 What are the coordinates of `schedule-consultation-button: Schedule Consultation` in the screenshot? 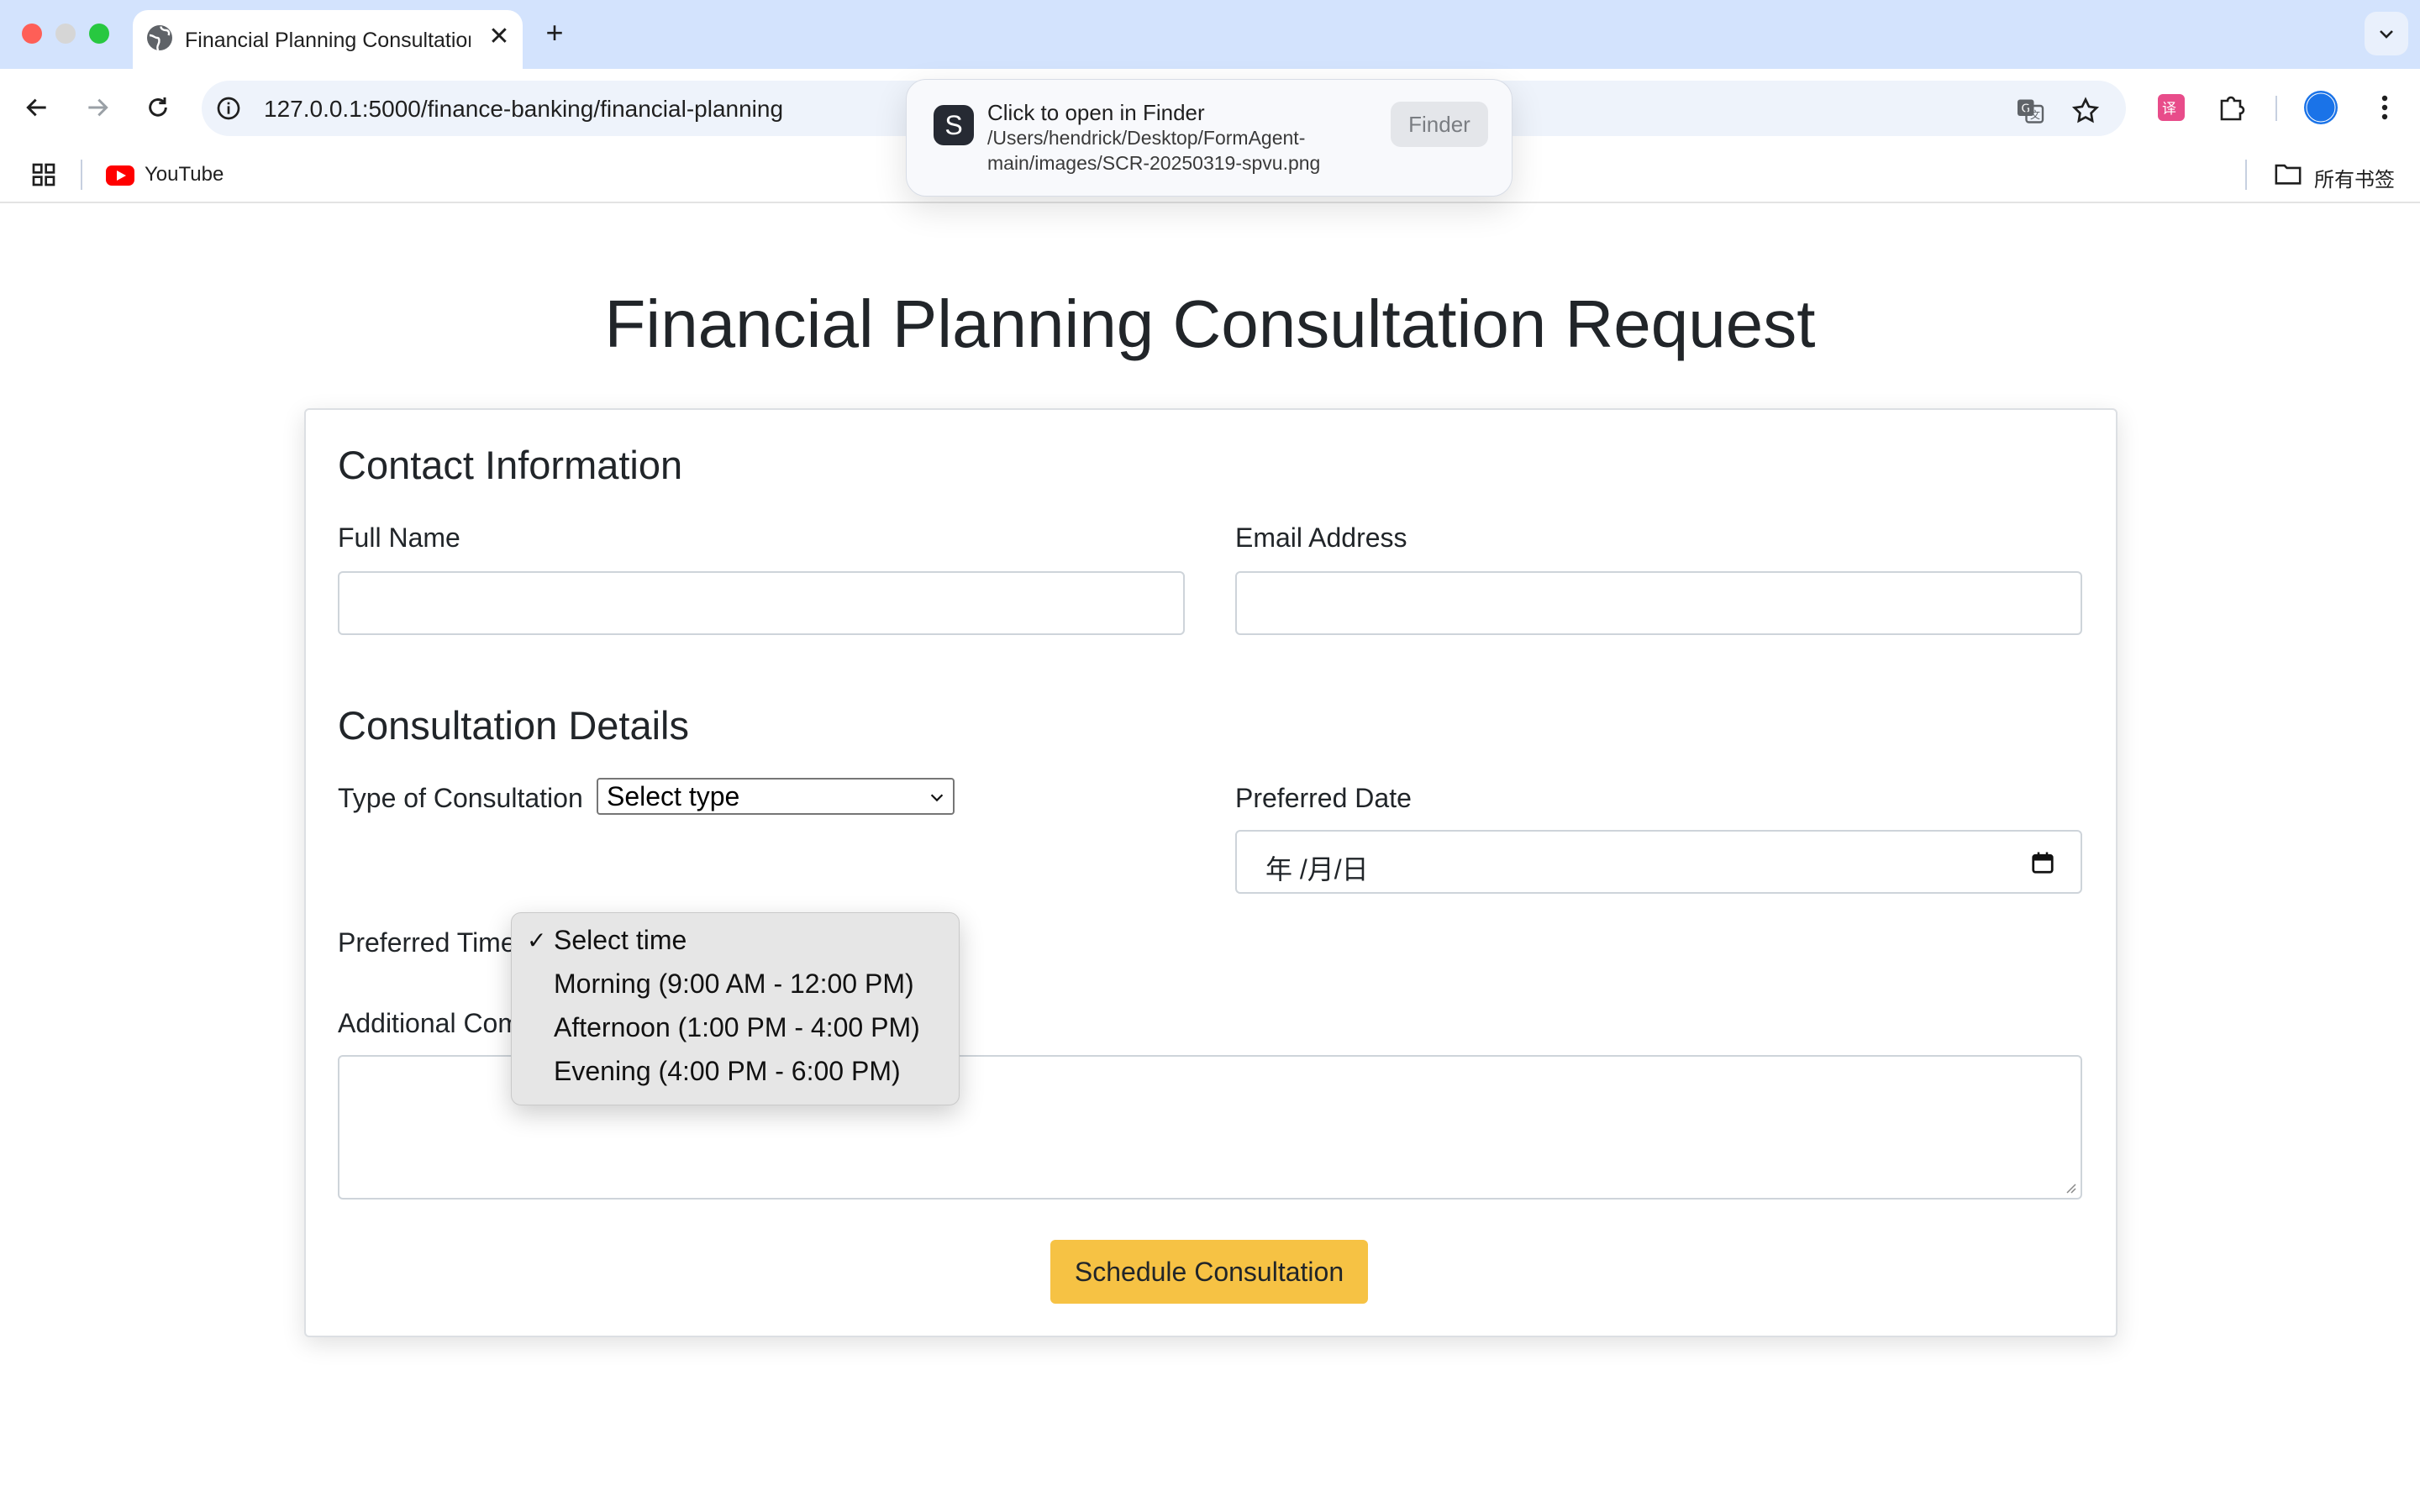 It's located at (1209, 1272).